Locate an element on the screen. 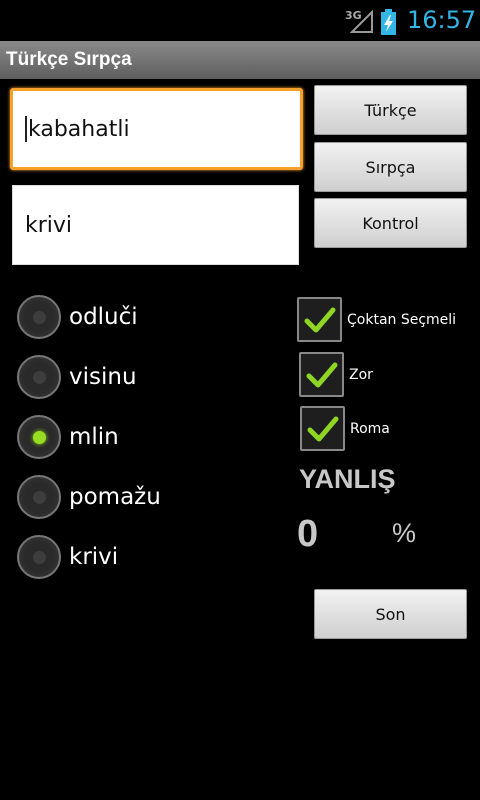 This screenshot has width=480, height=800. multiple-choice-checkbox-row: Çoktan Seçmeli is located at coordinates (376, 319).